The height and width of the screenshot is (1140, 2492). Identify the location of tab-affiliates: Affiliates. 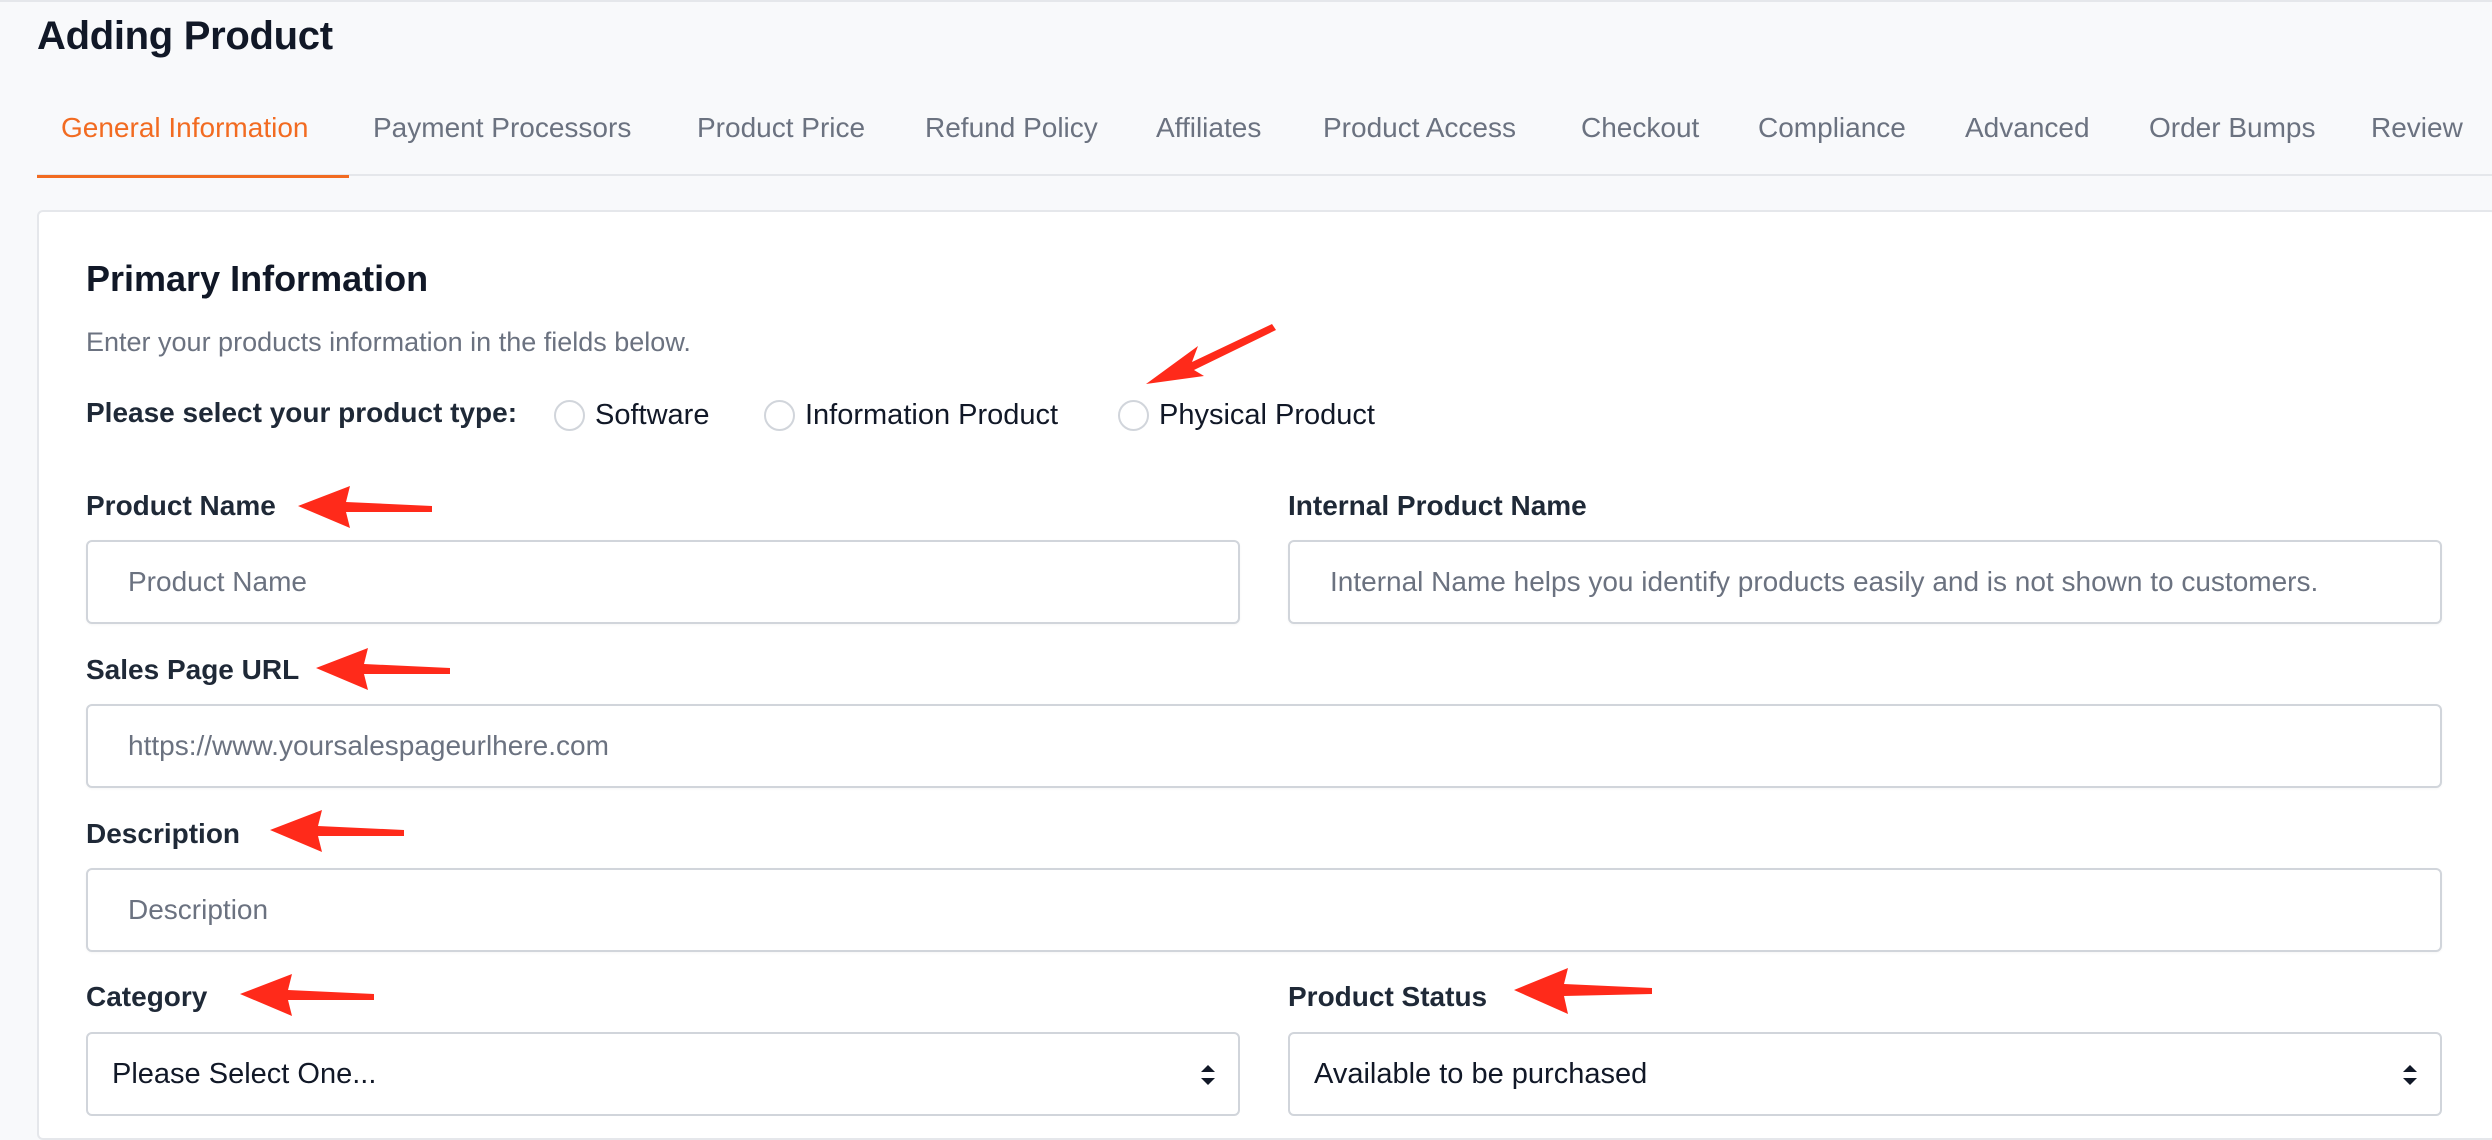
(1208, 139).